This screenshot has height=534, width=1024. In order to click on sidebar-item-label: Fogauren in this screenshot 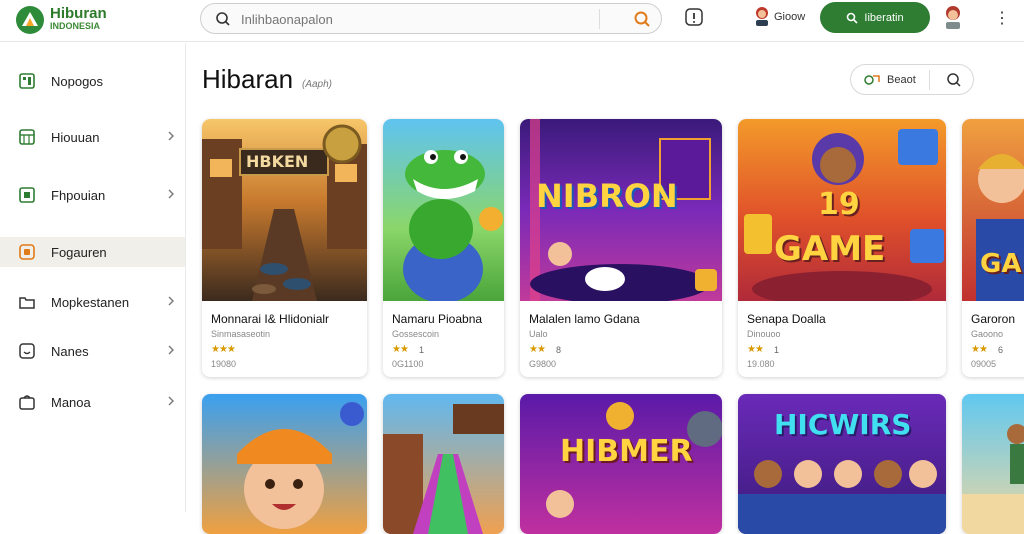, I will do `click(79, 252)`.